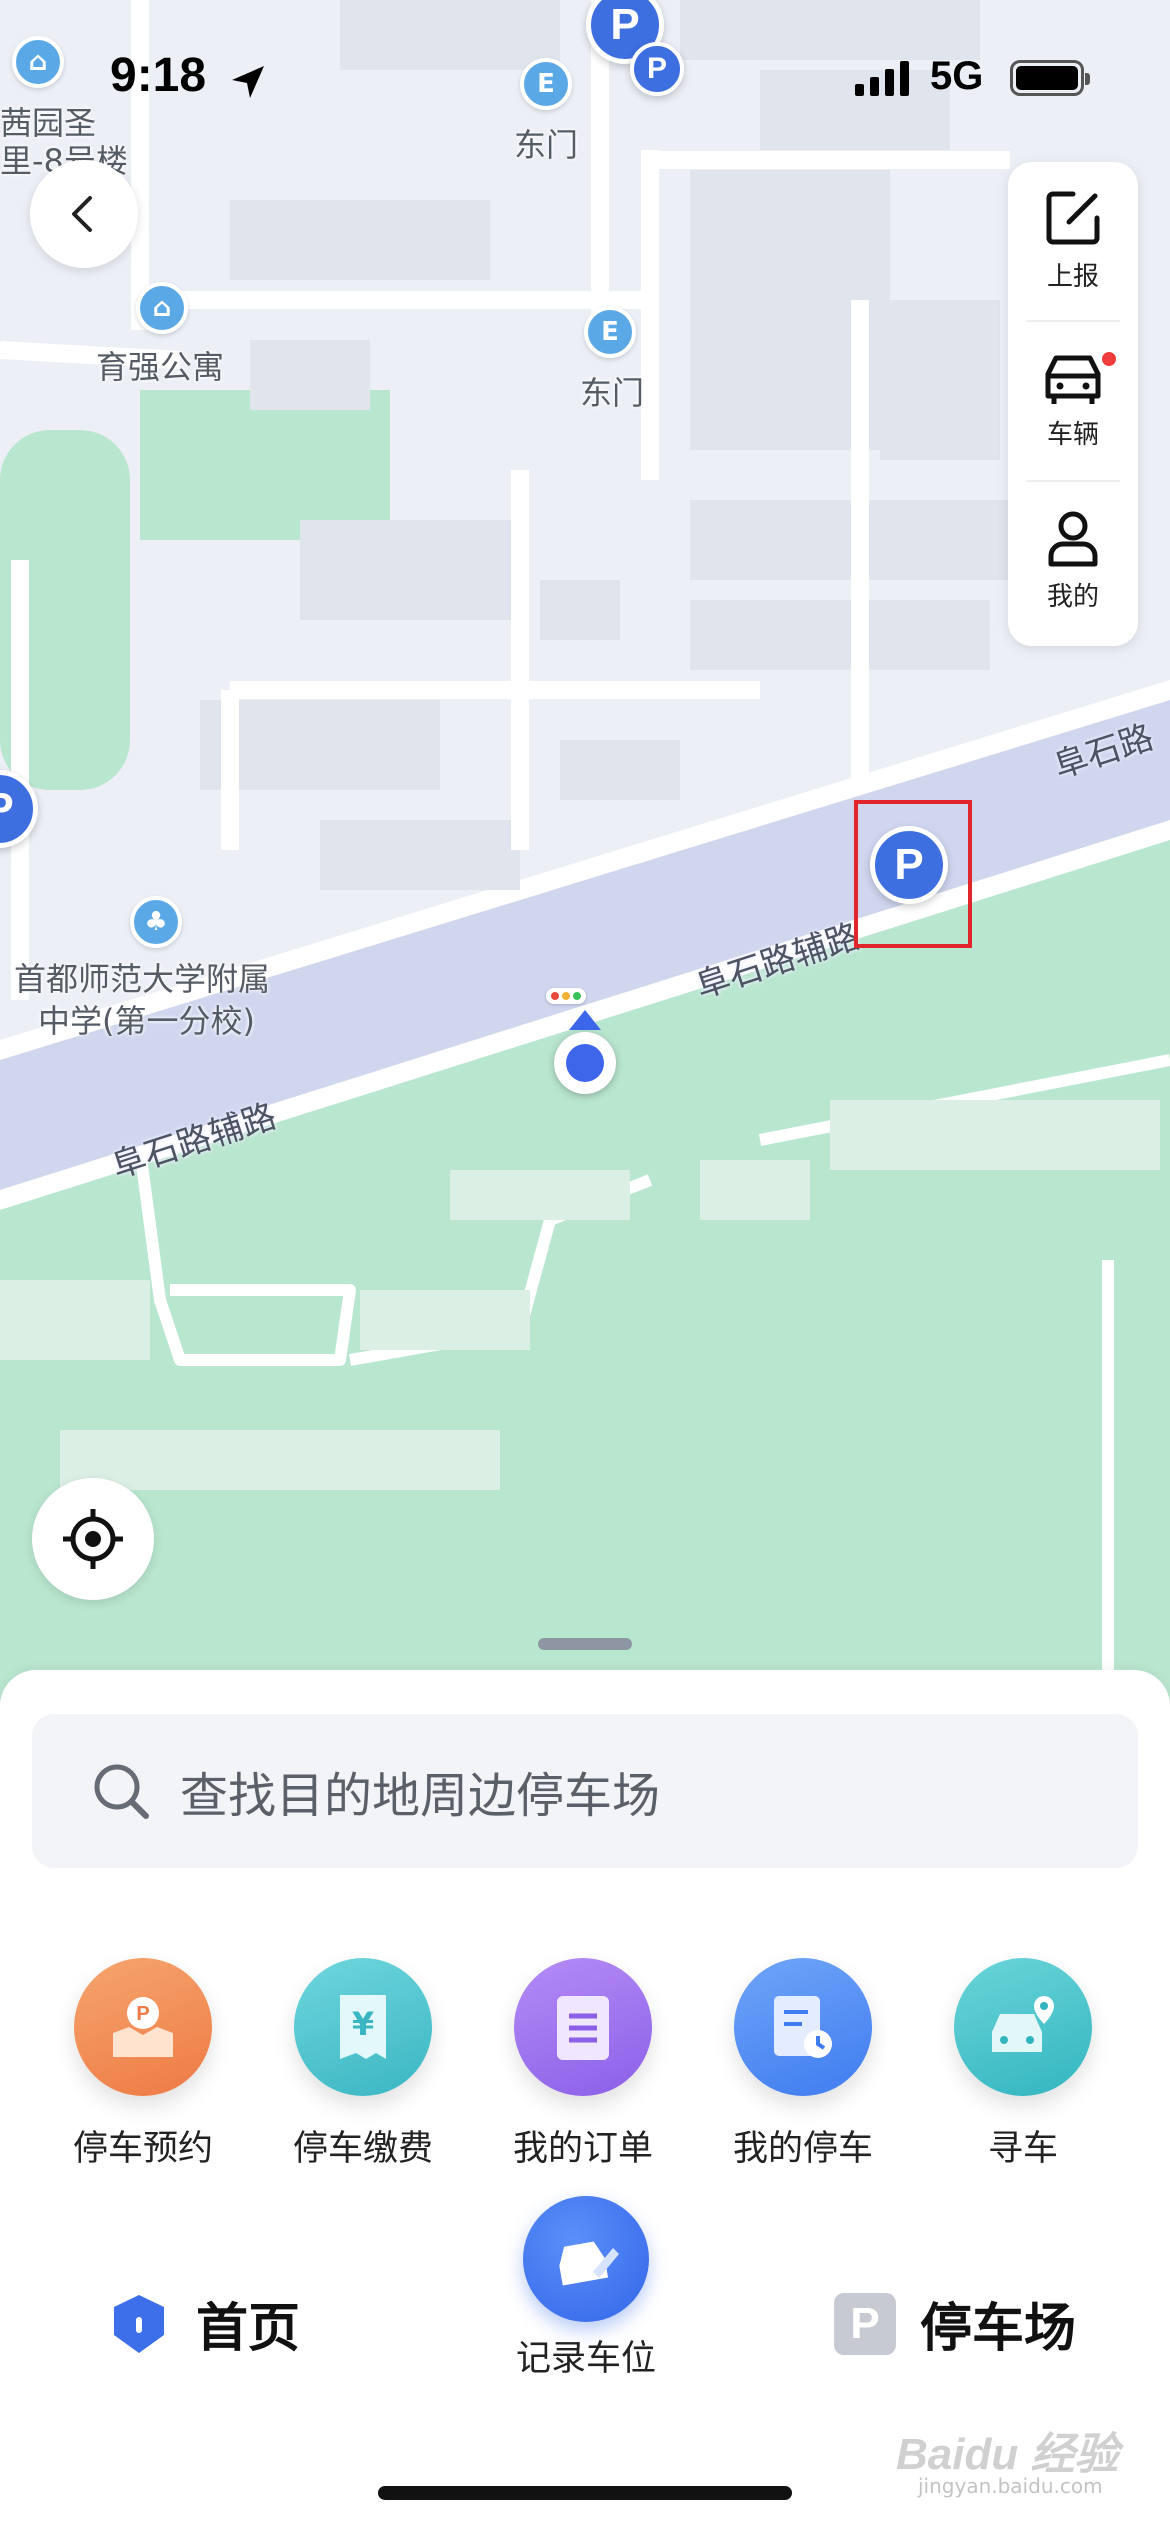 The image size is (1170, 2532). I want to click on map-label-east-gate-2: 东门, so click(612, 393).